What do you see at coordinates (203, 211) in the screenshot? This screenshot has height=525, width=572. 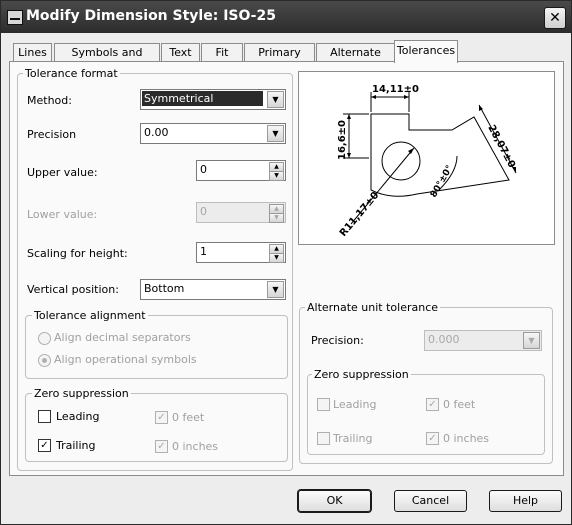 I see `lower-value-input: 0` at bounding box center [203, 211].